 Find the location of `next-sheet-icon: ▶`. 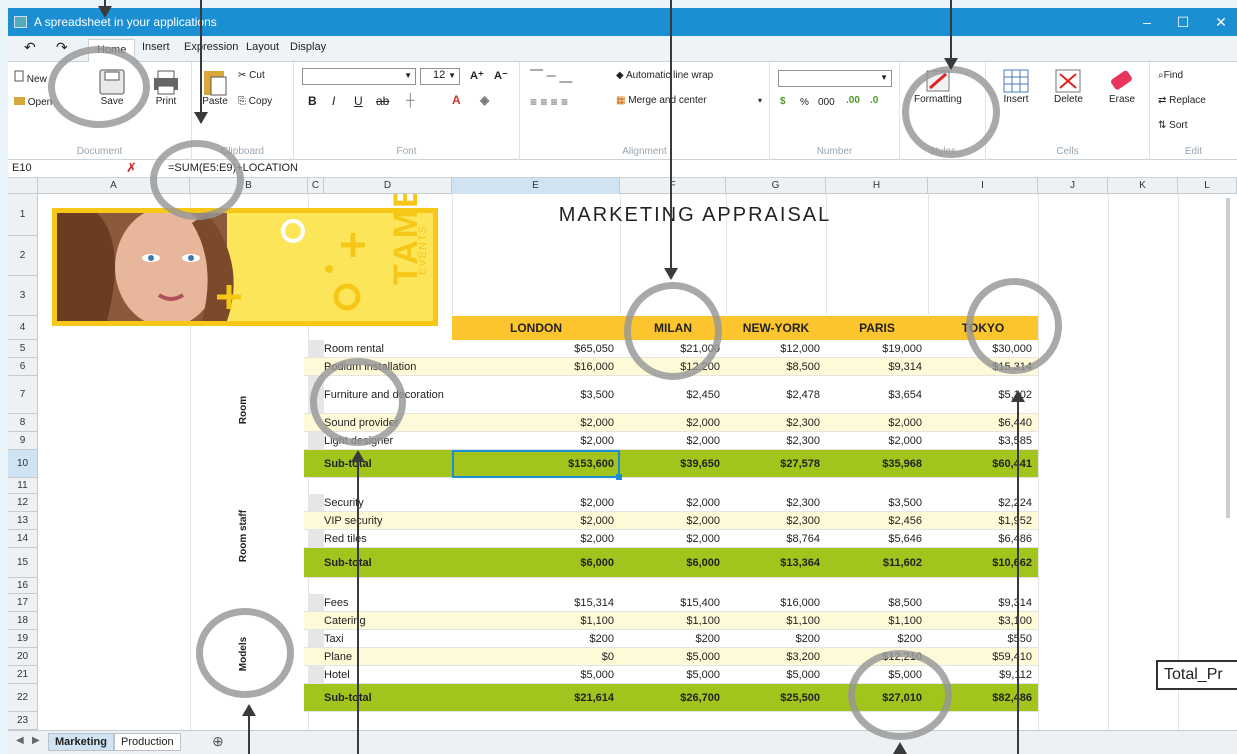

next-sheet-icon: ▶ is located at coordinates (36, 740).